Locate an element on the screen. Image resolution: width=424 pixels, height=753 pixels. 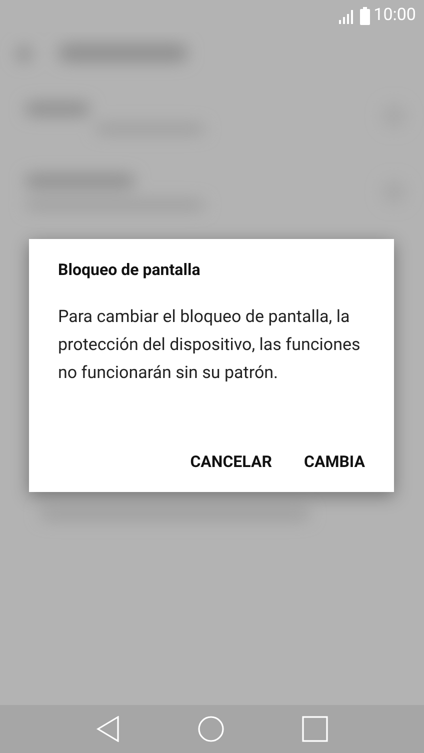
dialog-button: CAMBIA is located at coordinates (334, 462).